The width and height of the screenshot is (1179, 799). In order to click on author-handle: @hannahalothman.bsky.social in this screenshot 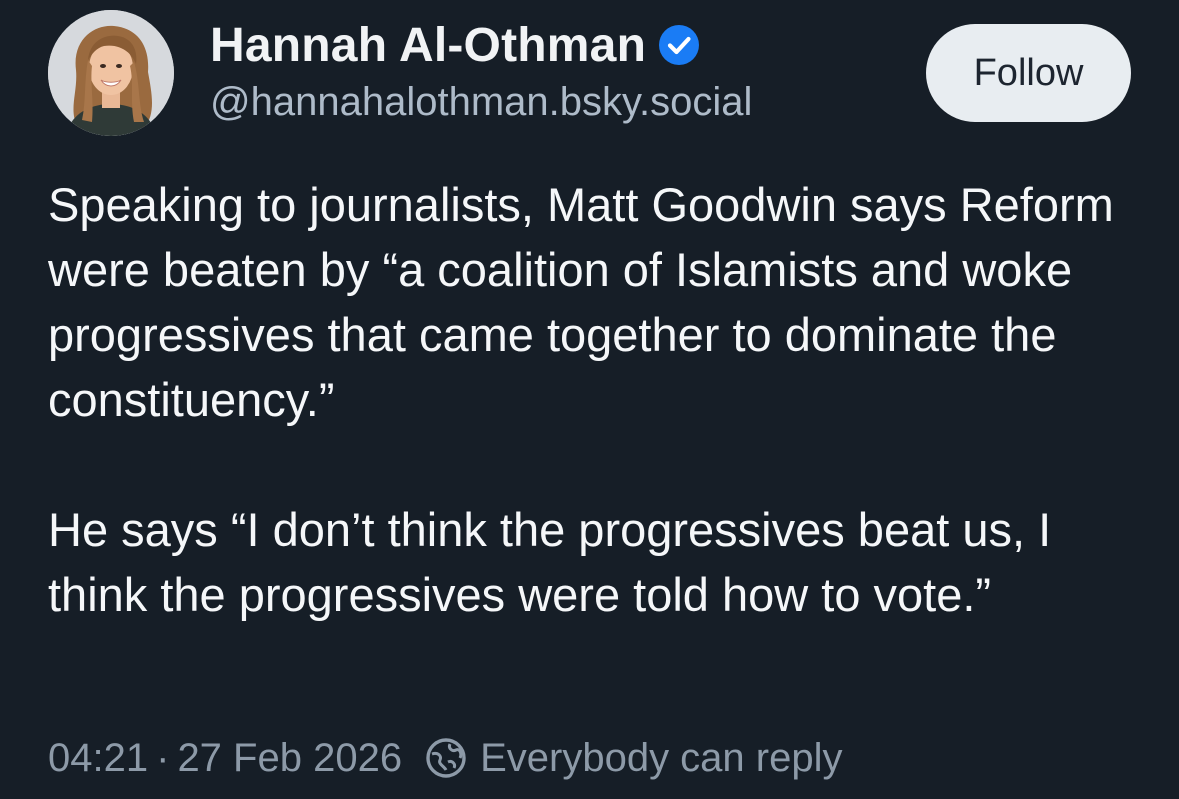, I will do `click(481, 102)`.